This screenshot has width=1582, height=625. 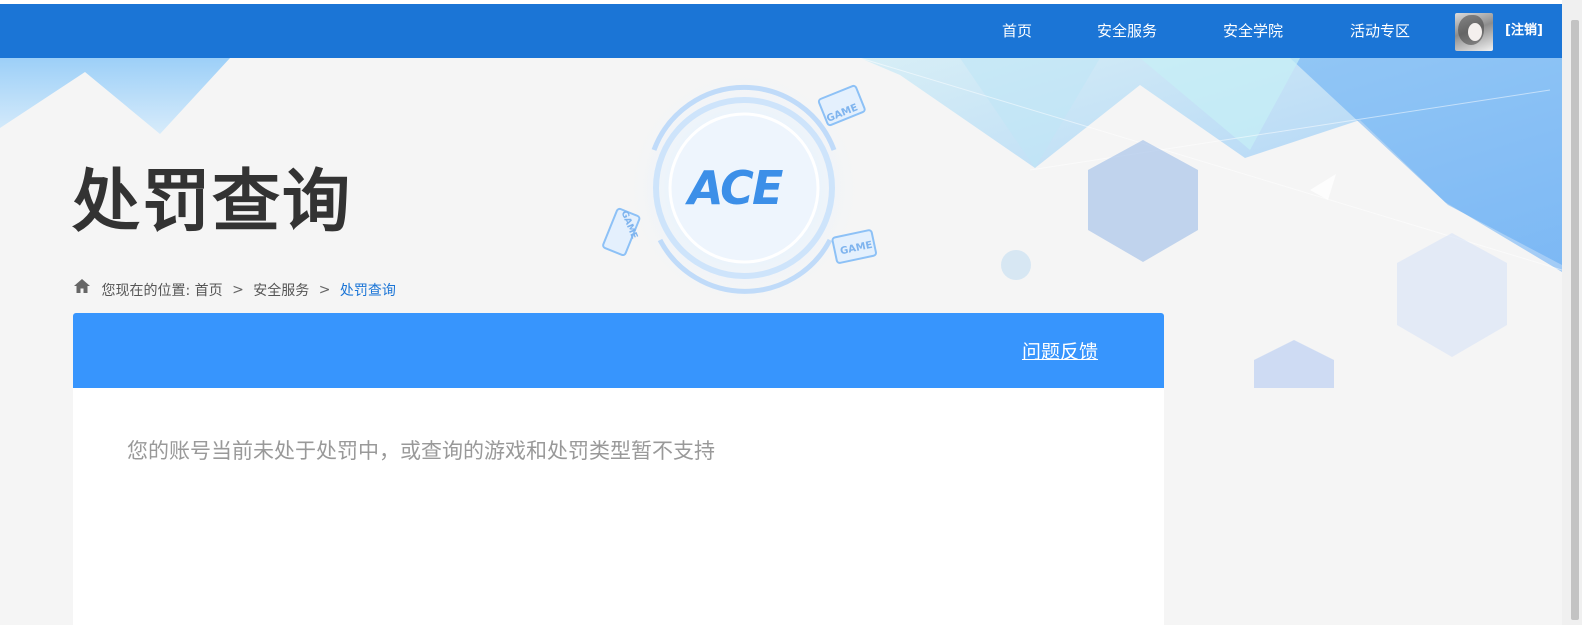 I want to click on user-avatar, so click(x=1474, y=32).